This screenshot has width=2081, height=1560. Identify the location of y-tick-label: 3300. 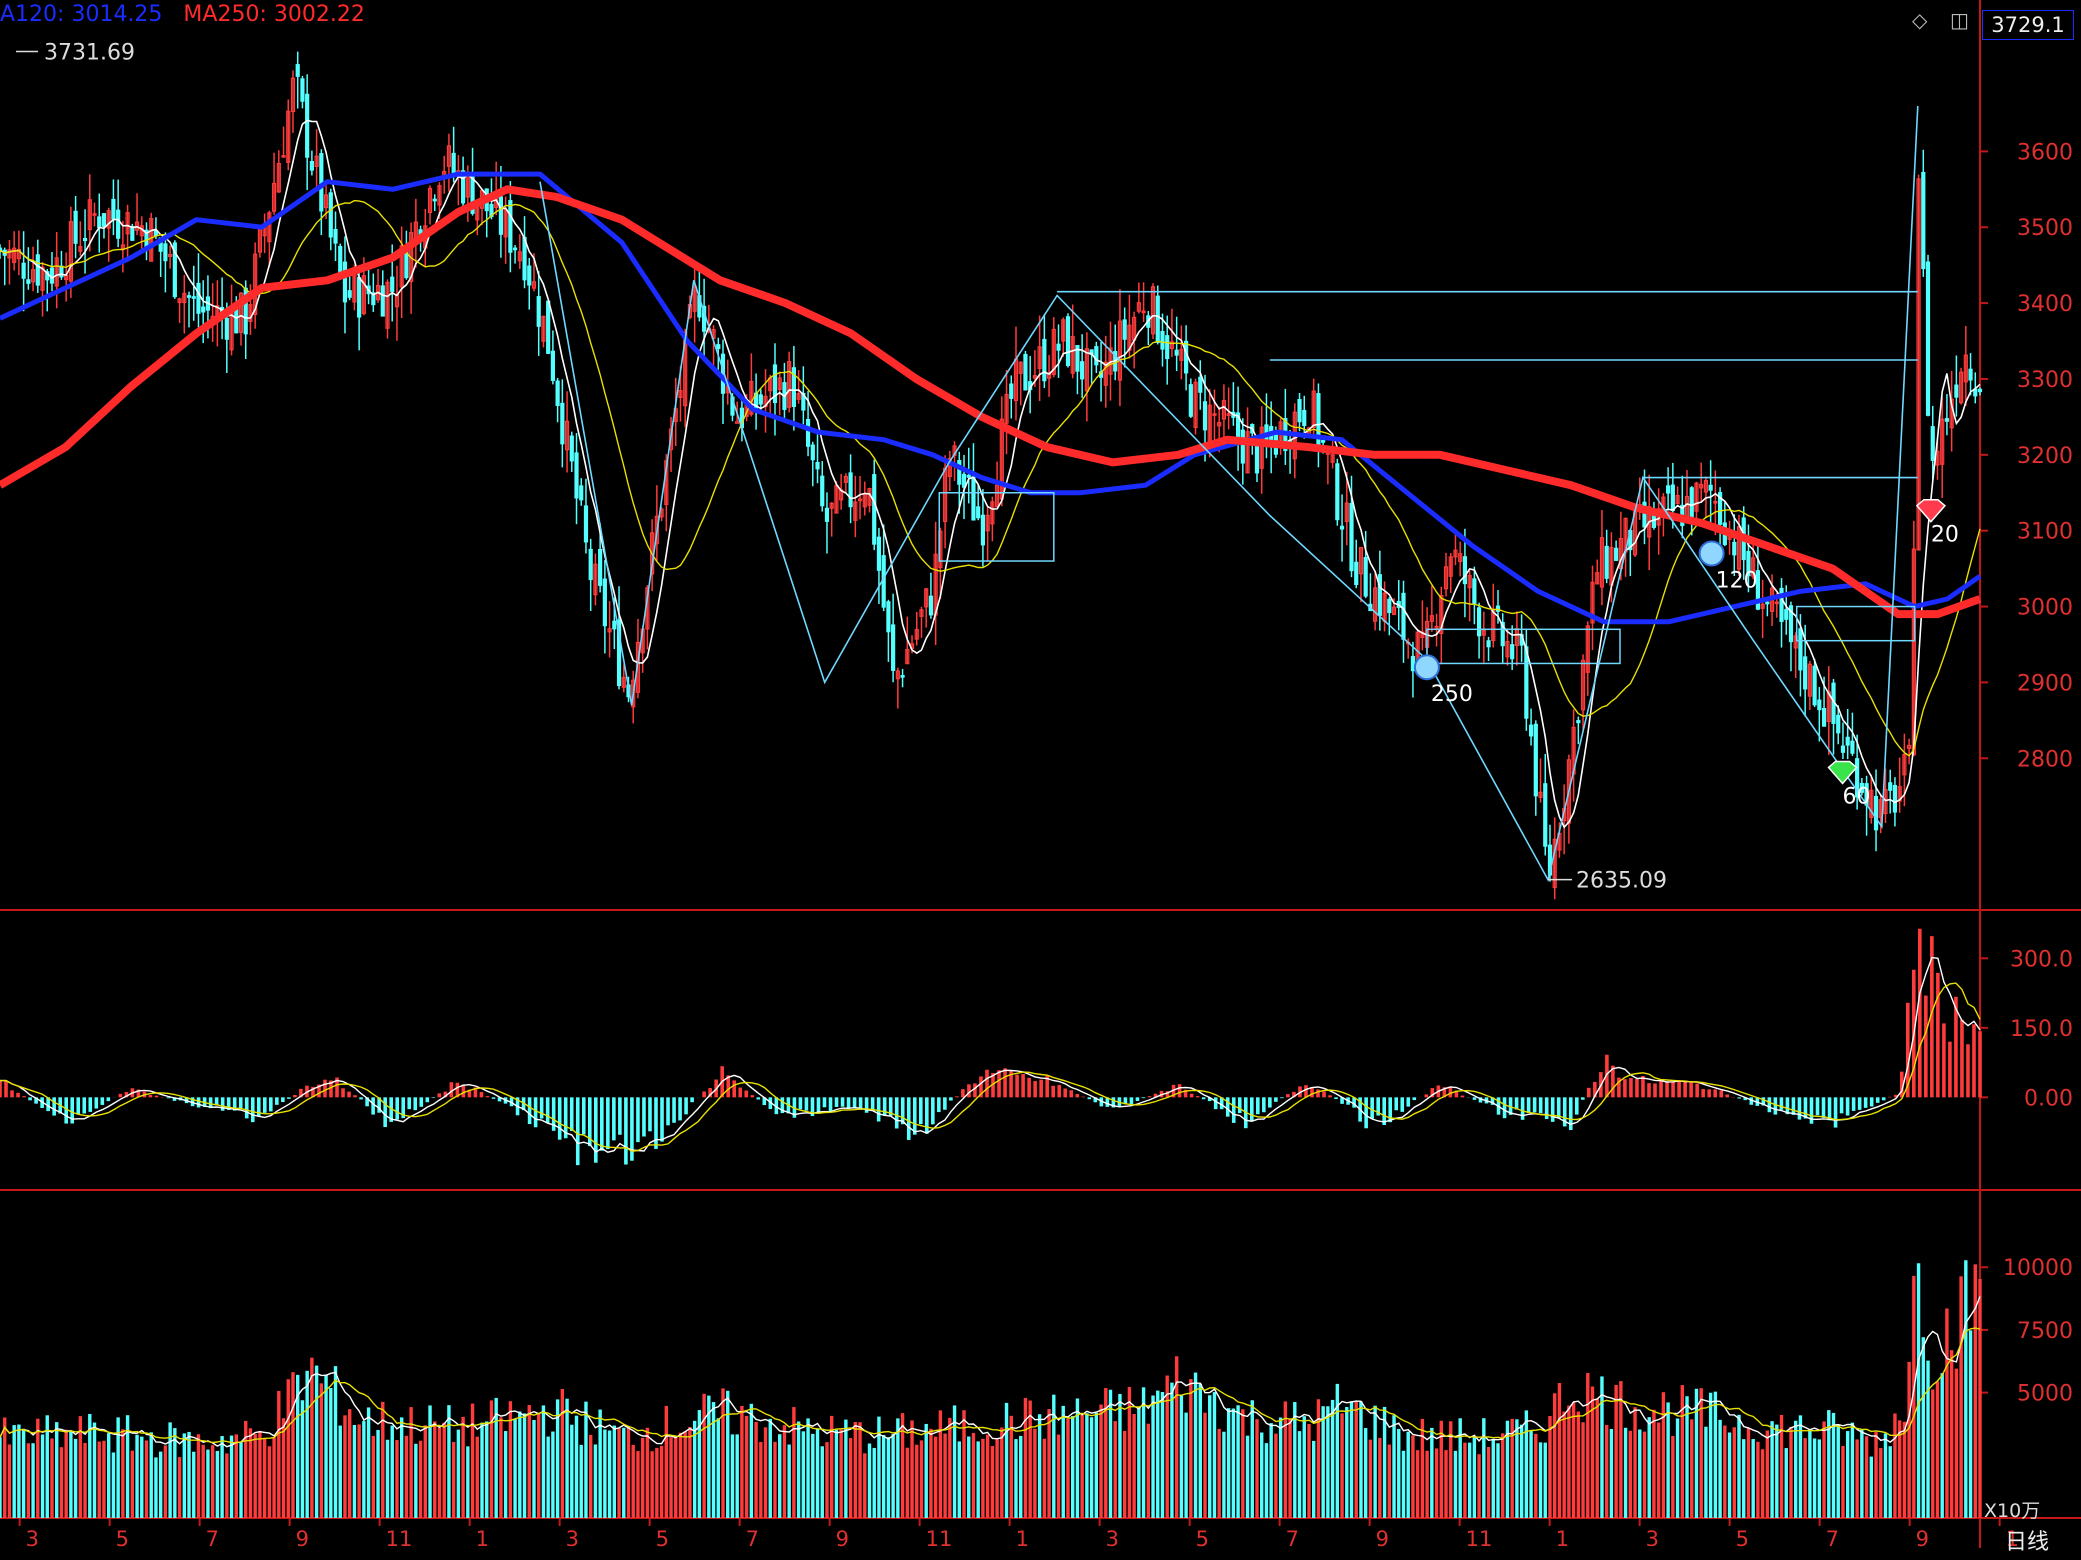
(2045, 380).